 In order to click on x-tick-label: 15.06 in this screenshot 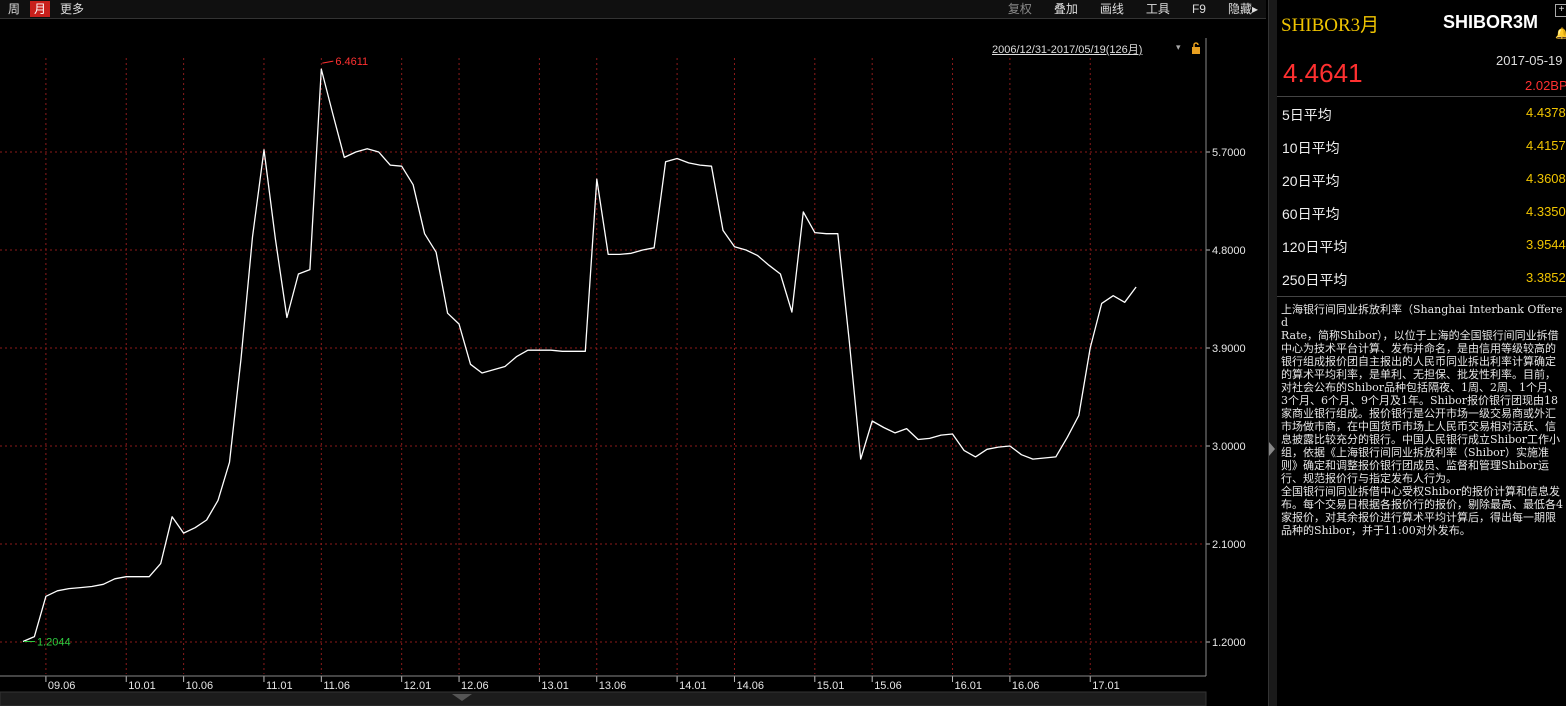, I will do `click(888, 686)`.